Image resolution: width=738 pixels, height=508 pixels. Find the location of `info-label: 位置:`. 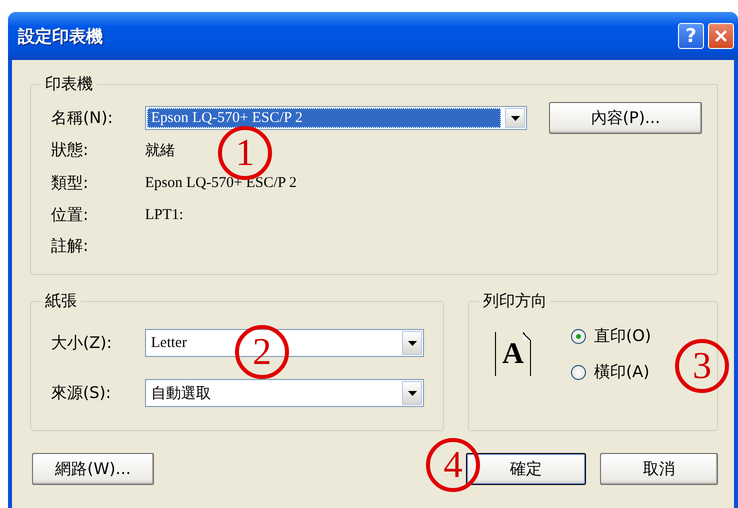

info-label: 位置: is located at coordinates (70, 215).